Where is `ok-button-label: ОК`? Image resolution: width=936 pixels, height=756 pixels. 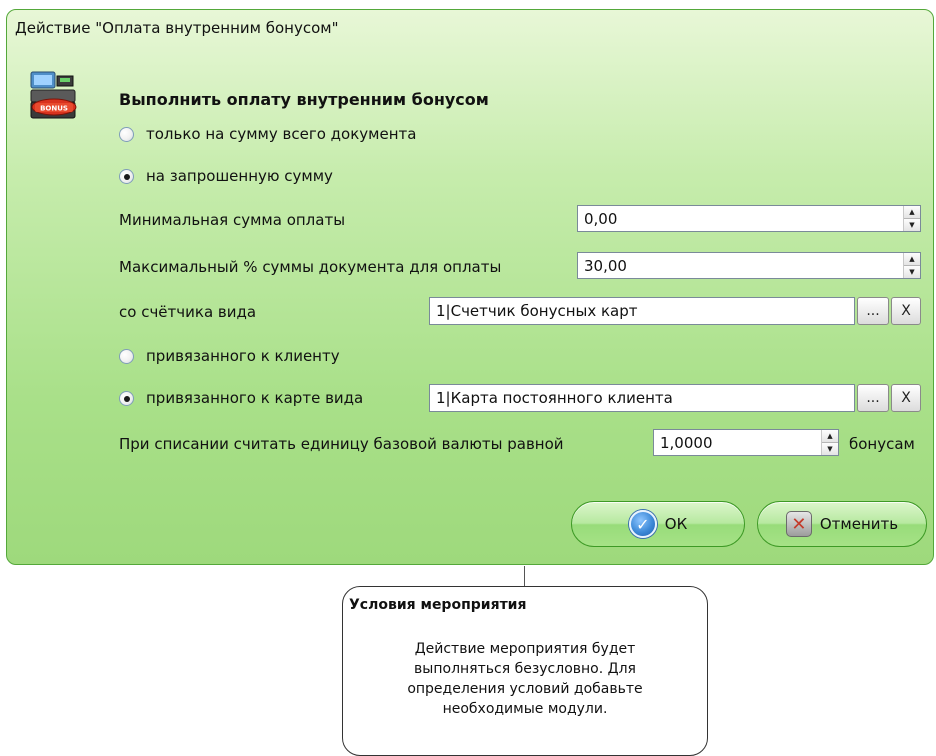 ok-button-label: ОК is located at coordinates (676, 524).